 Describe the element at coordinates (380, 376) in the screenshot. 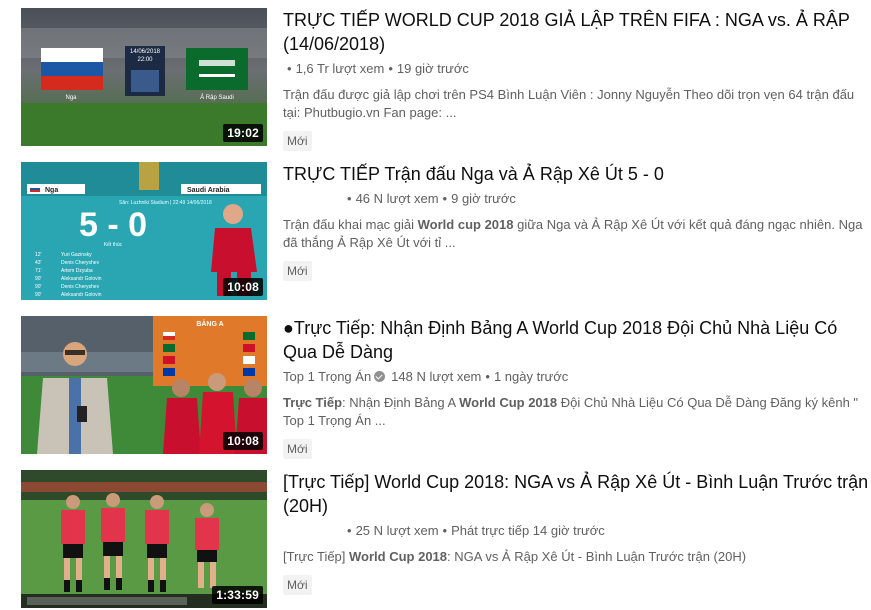

I see `verified-check-icon` at that location.